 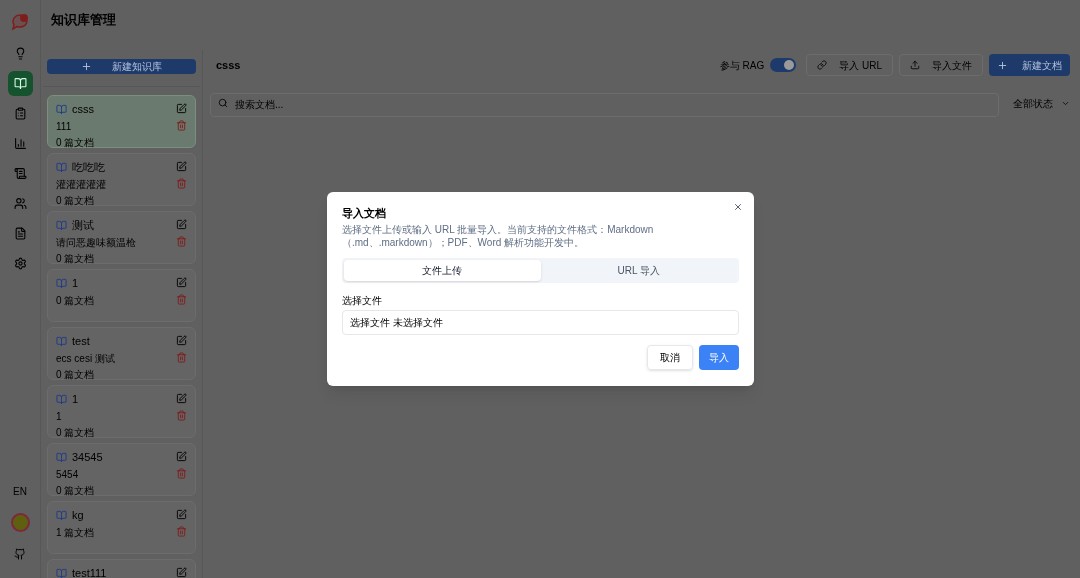 What do you see at coordinates (1029, 65) in the screenshot?
I see `new-document-button: 新建文档` at bounding box center [1029, 65].